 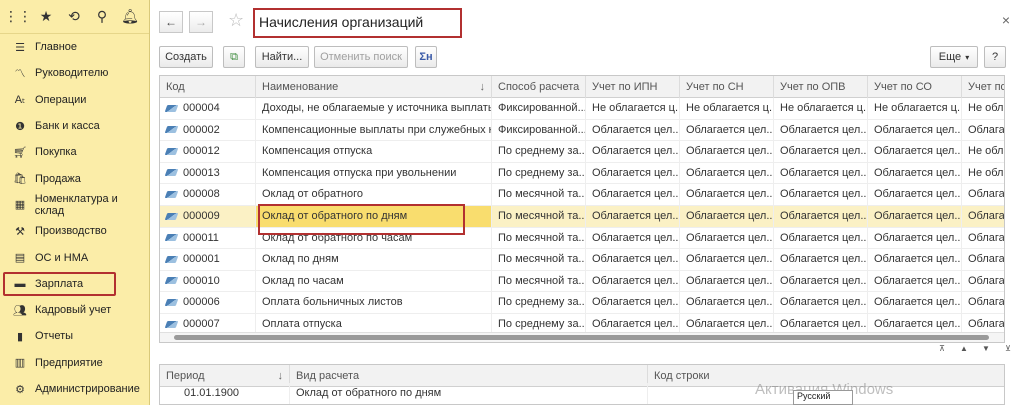 I want to click on back-arrow-icon: ←, so click(x=171, y=22).